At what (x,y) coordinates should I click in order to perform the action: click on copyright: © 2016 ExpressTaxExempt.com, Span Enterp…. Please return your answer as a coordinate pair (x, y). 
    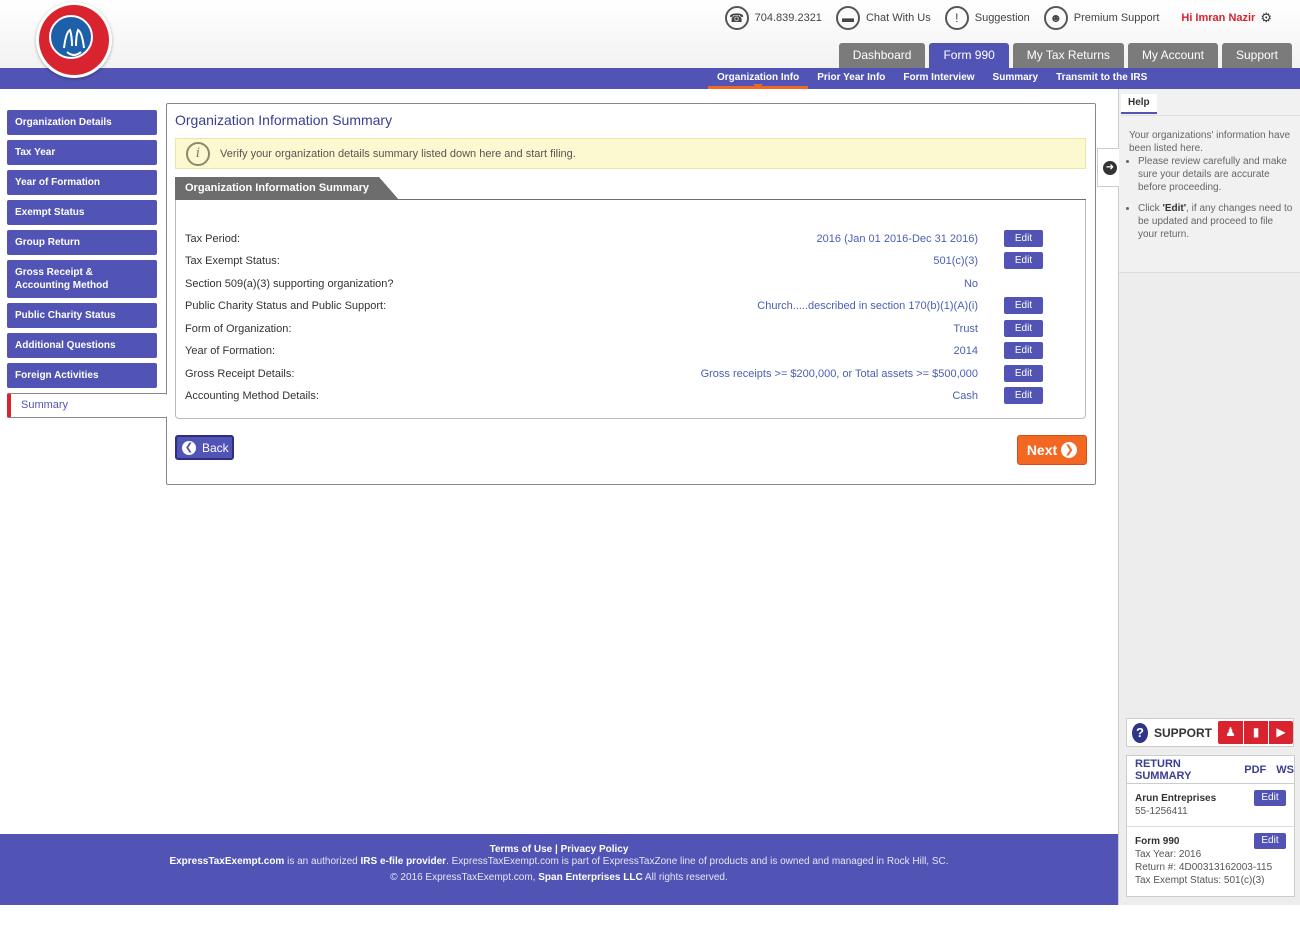
    Looking at the image, I should click on (559, 877).